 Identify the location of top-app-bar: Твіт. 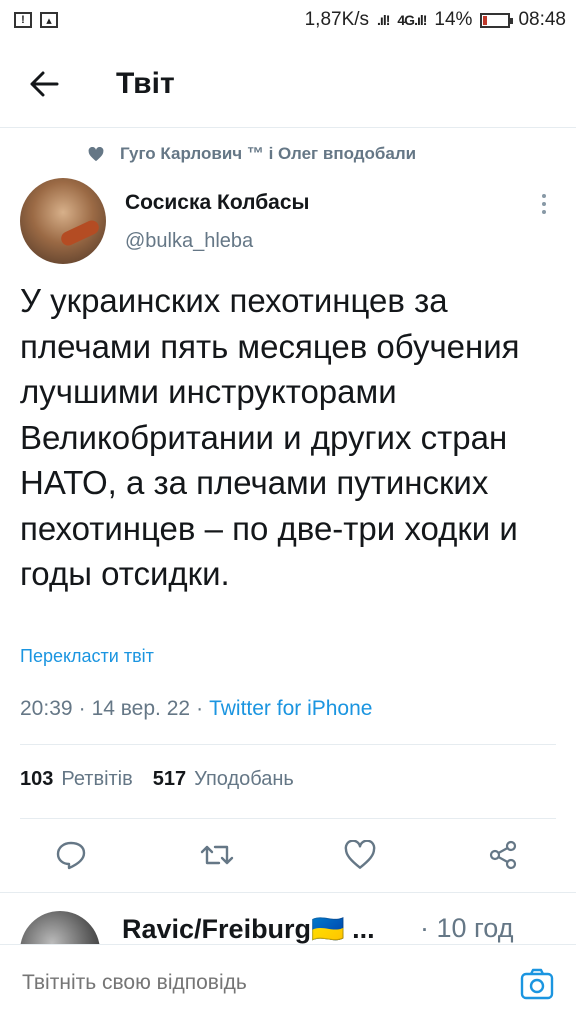
(288, 84).